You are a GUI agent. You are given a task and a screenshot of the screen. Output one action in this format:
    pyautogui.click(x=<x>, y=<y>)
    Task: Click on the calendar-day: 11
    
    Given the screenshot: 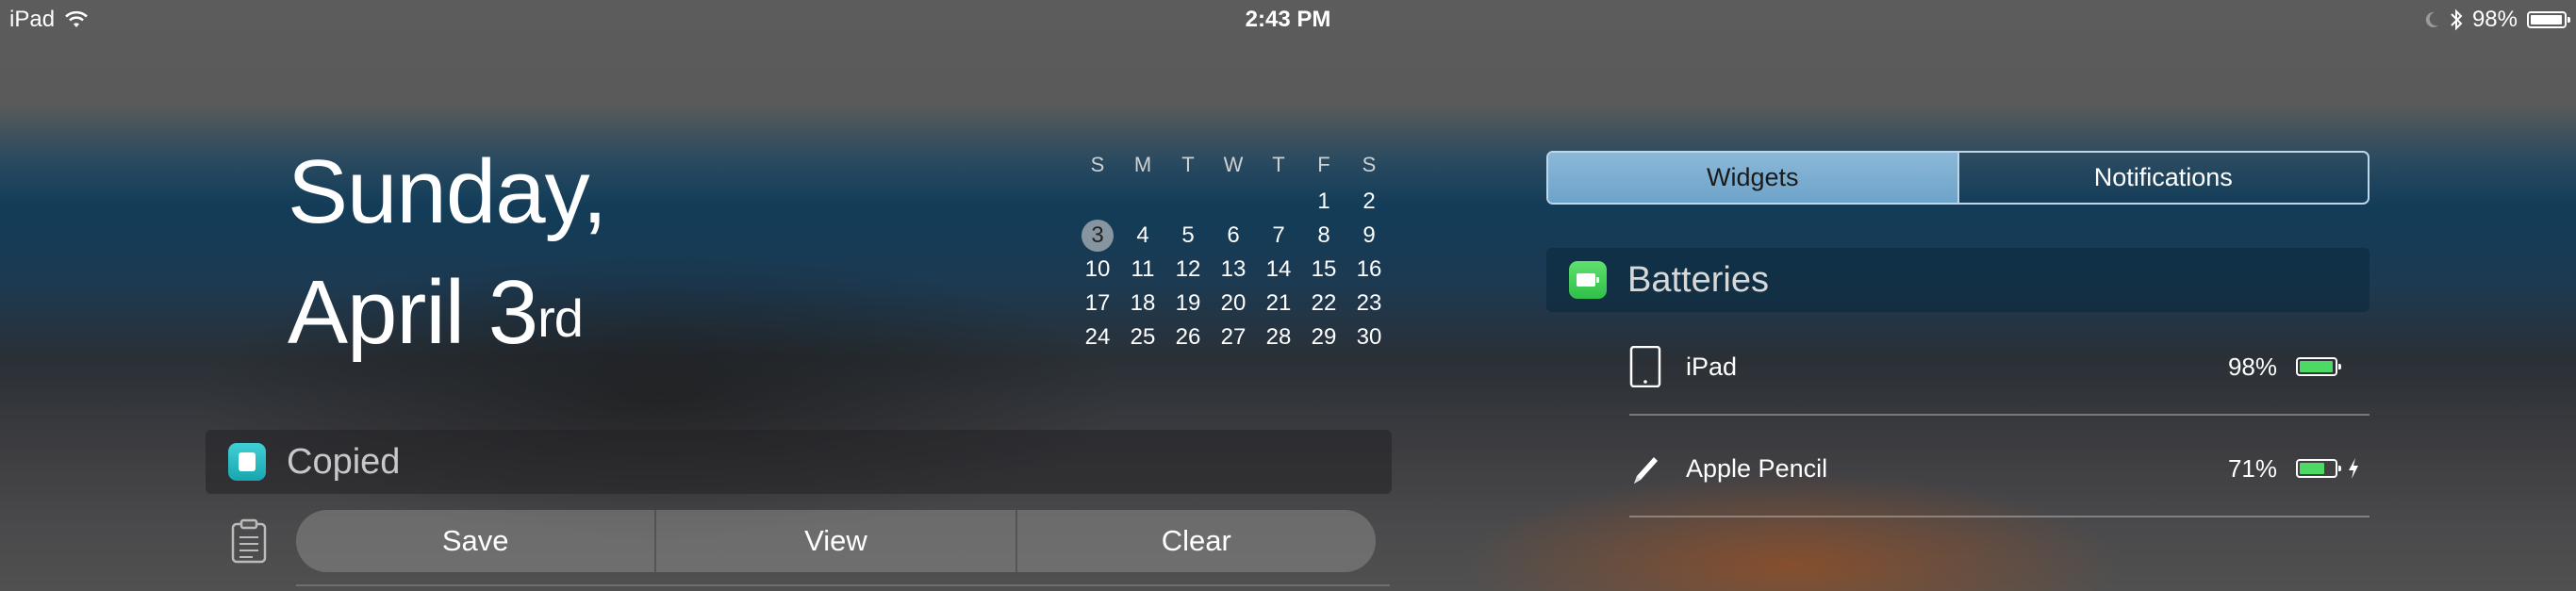 What is the action you would take?
    pyautogui.click(x=1142, y=270)
    